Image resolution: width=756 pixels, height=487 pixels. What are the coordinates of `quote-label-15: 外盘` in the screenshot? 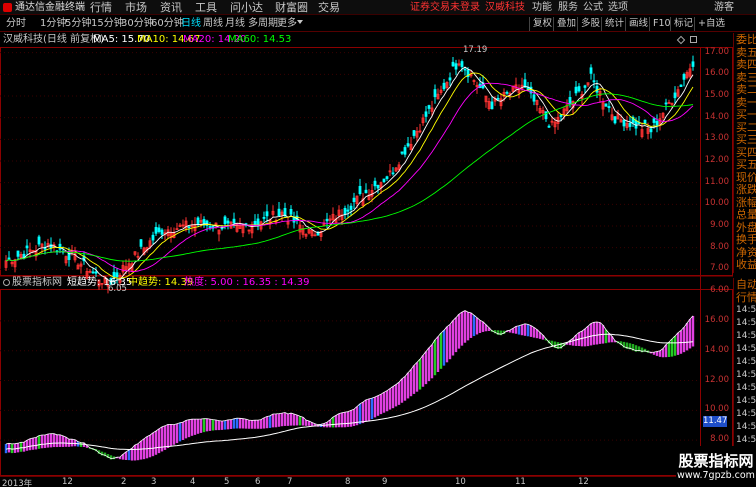 It's located at (746, 227).